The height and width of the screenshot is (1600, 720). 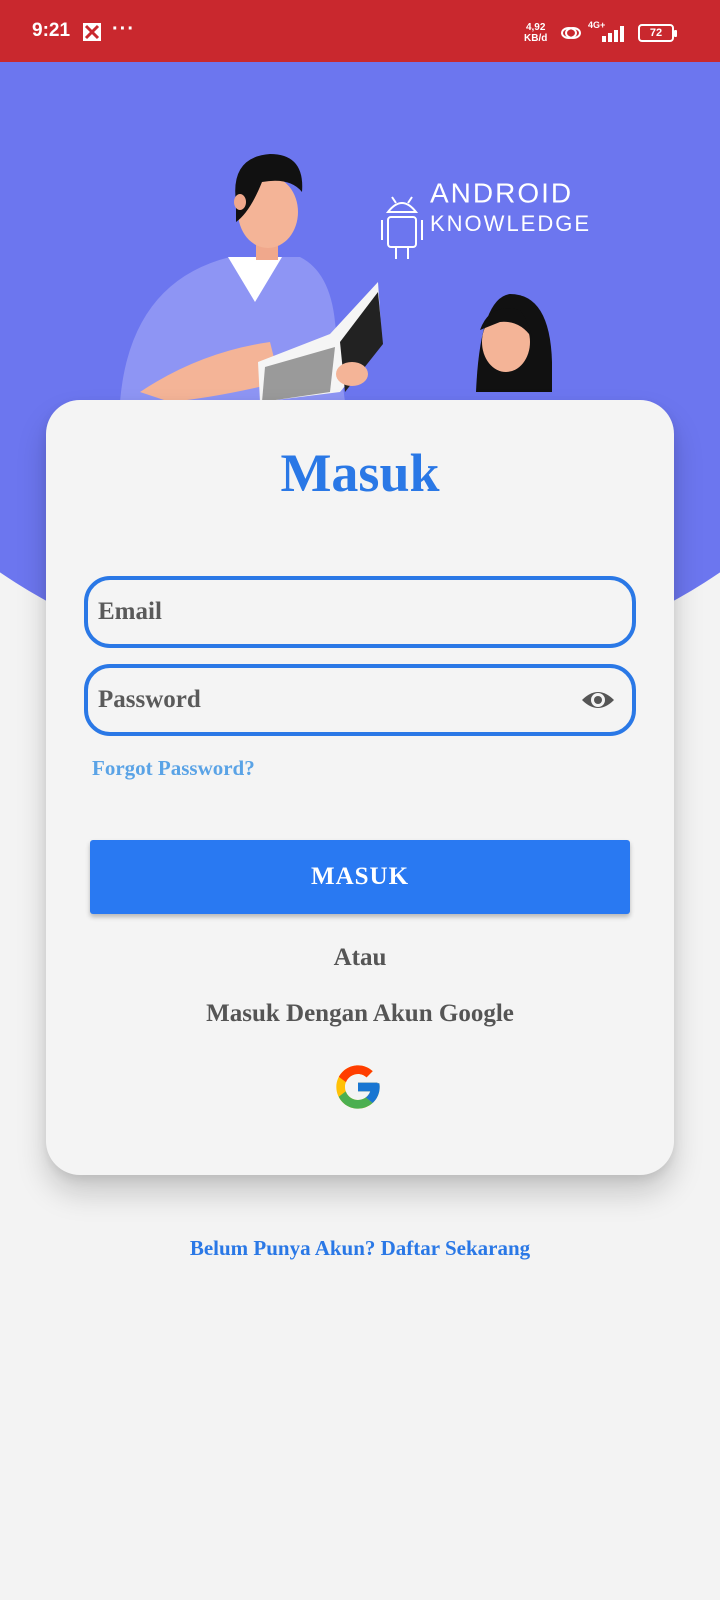 What do you see at coordinates (333, 700) in the screenshot?
I see `password-input` at bounding box center [333, 700].